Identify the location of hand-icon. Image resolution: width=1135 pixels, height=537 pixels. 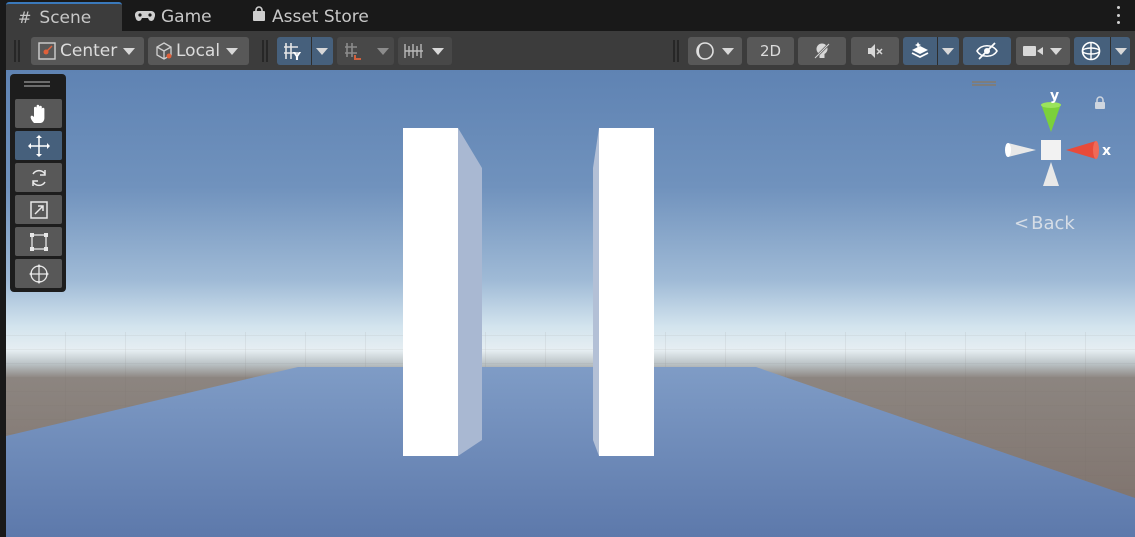
(39, 114).